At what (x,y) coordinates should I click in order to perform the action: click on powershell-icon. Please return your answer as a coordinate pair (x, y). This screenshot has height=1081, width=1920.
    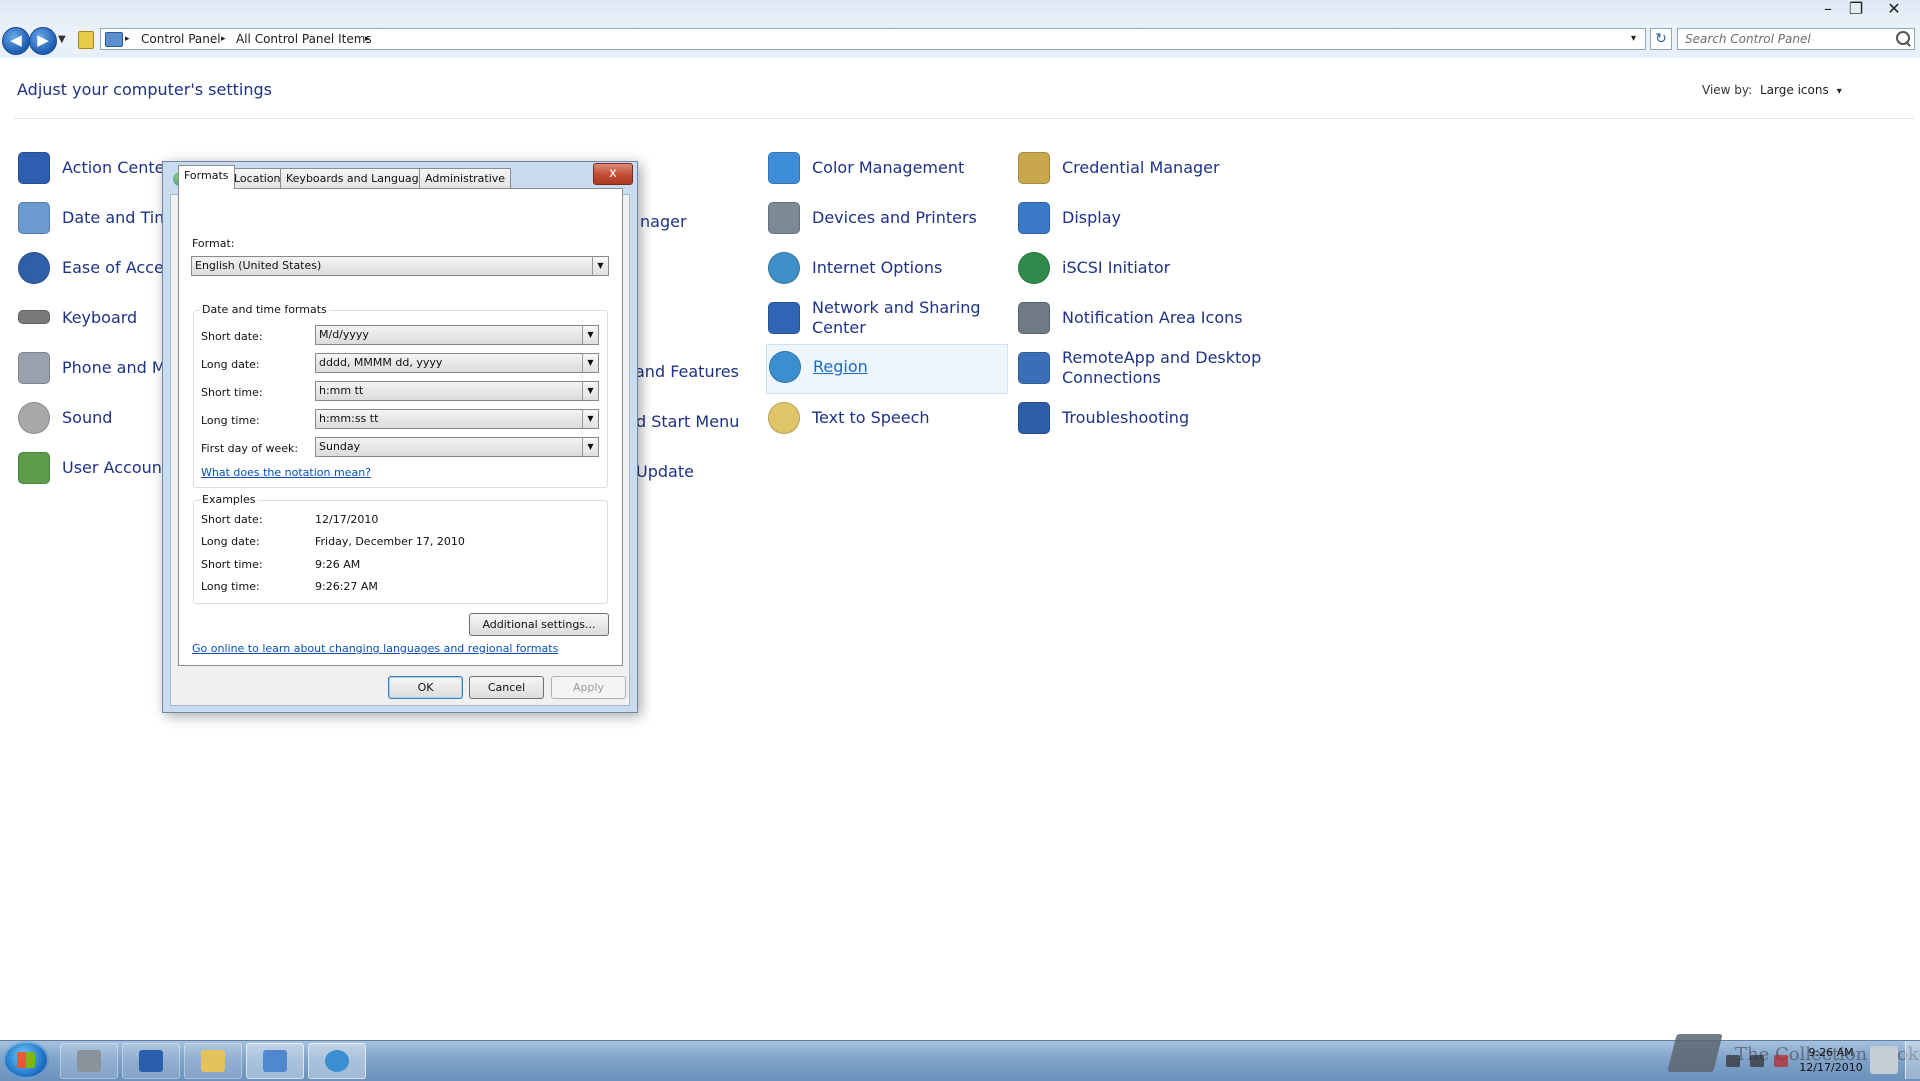
    Looking at the image, I should click on (151, 1061).